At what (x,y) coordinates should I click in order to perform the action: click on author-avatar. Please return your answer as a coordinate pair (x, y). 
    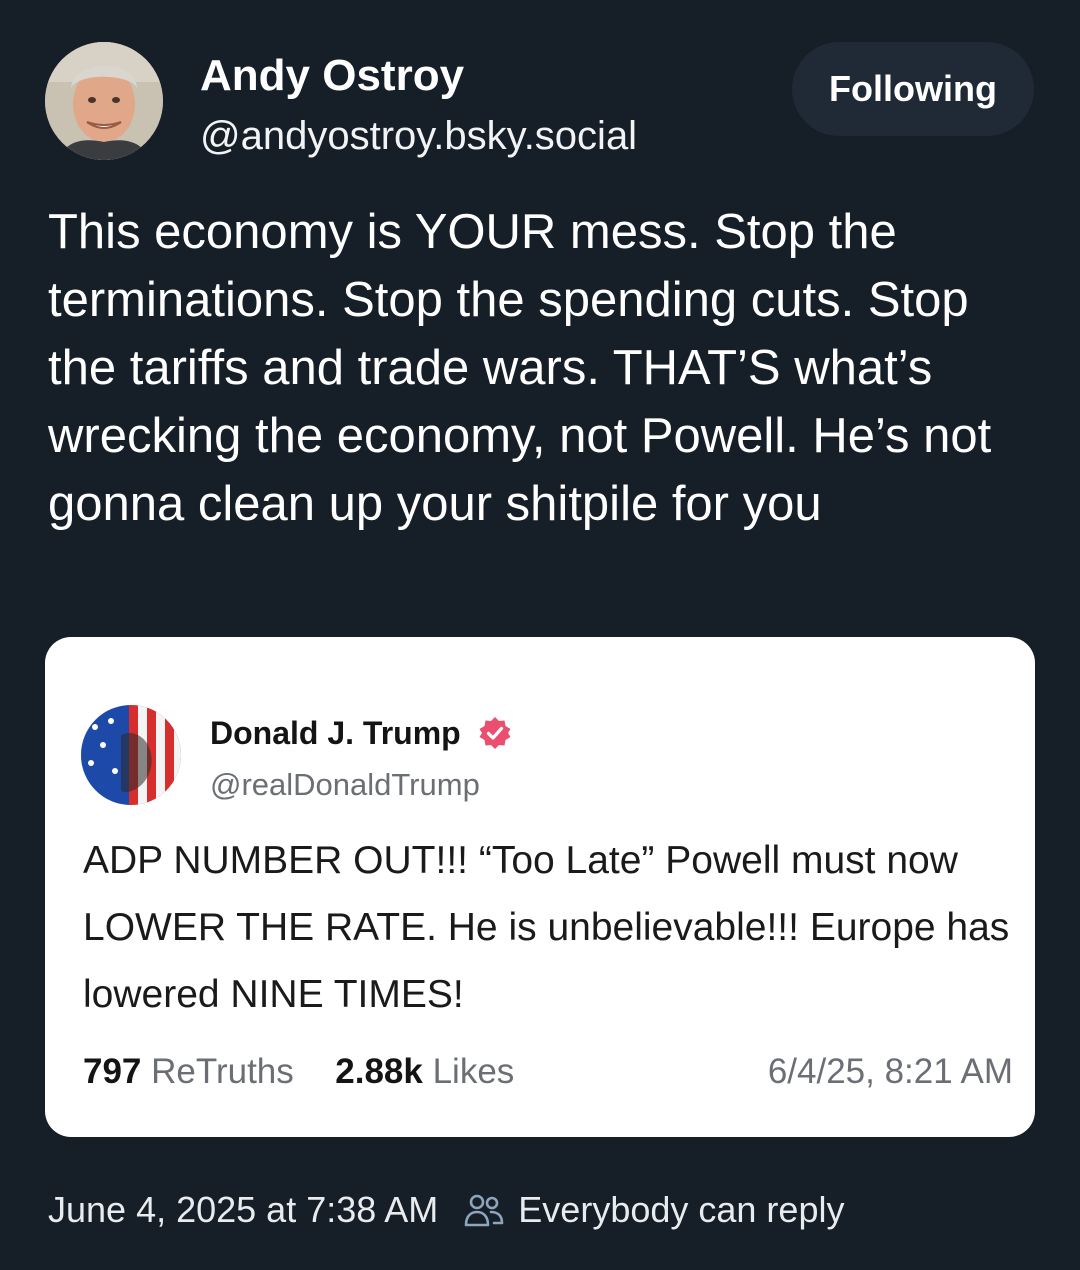
    Looking at the image, I should click on (104, 101).